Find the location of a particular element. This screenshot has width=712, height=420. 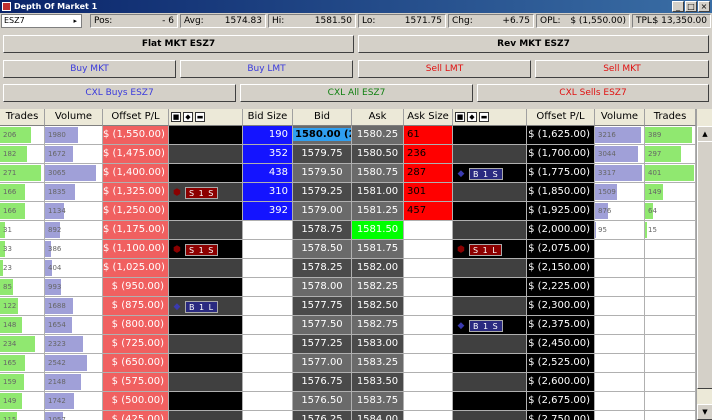

buy-working-order: ⬢ S 1 S is located at coordinates (195, 249).